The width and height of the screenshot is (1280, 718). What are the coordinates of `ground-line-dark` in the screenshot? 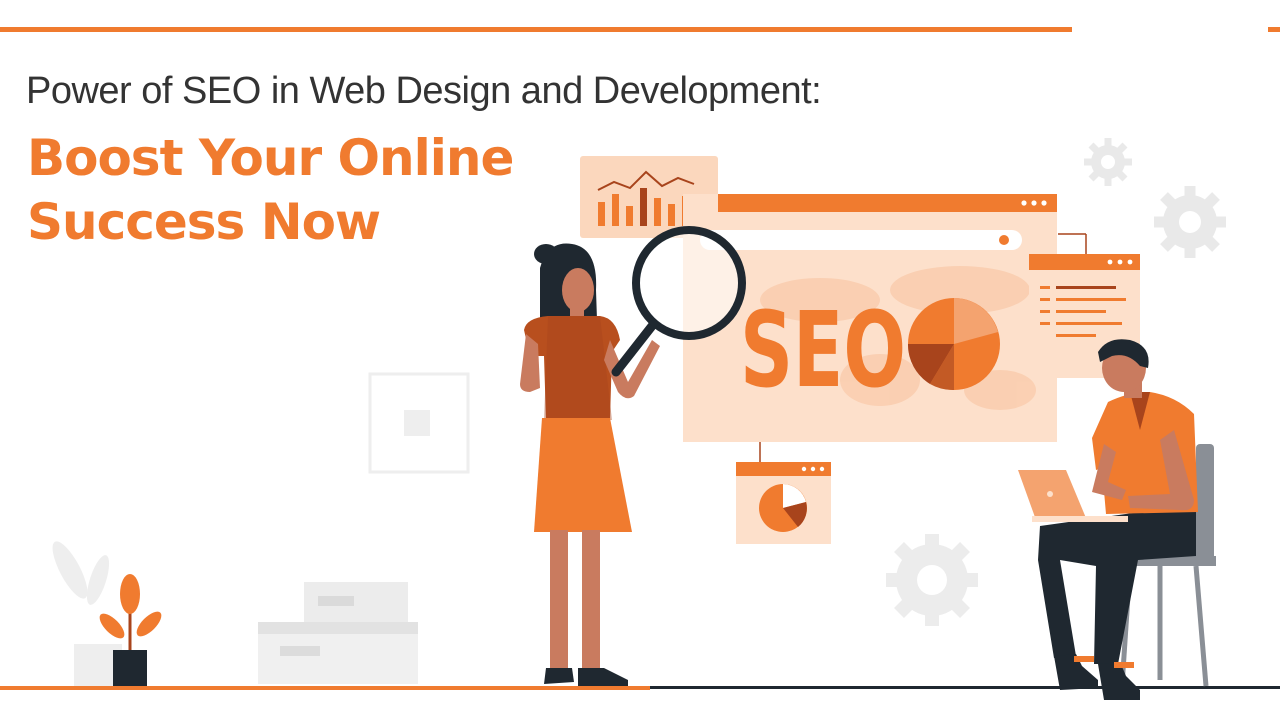 It's located at (965, 687).